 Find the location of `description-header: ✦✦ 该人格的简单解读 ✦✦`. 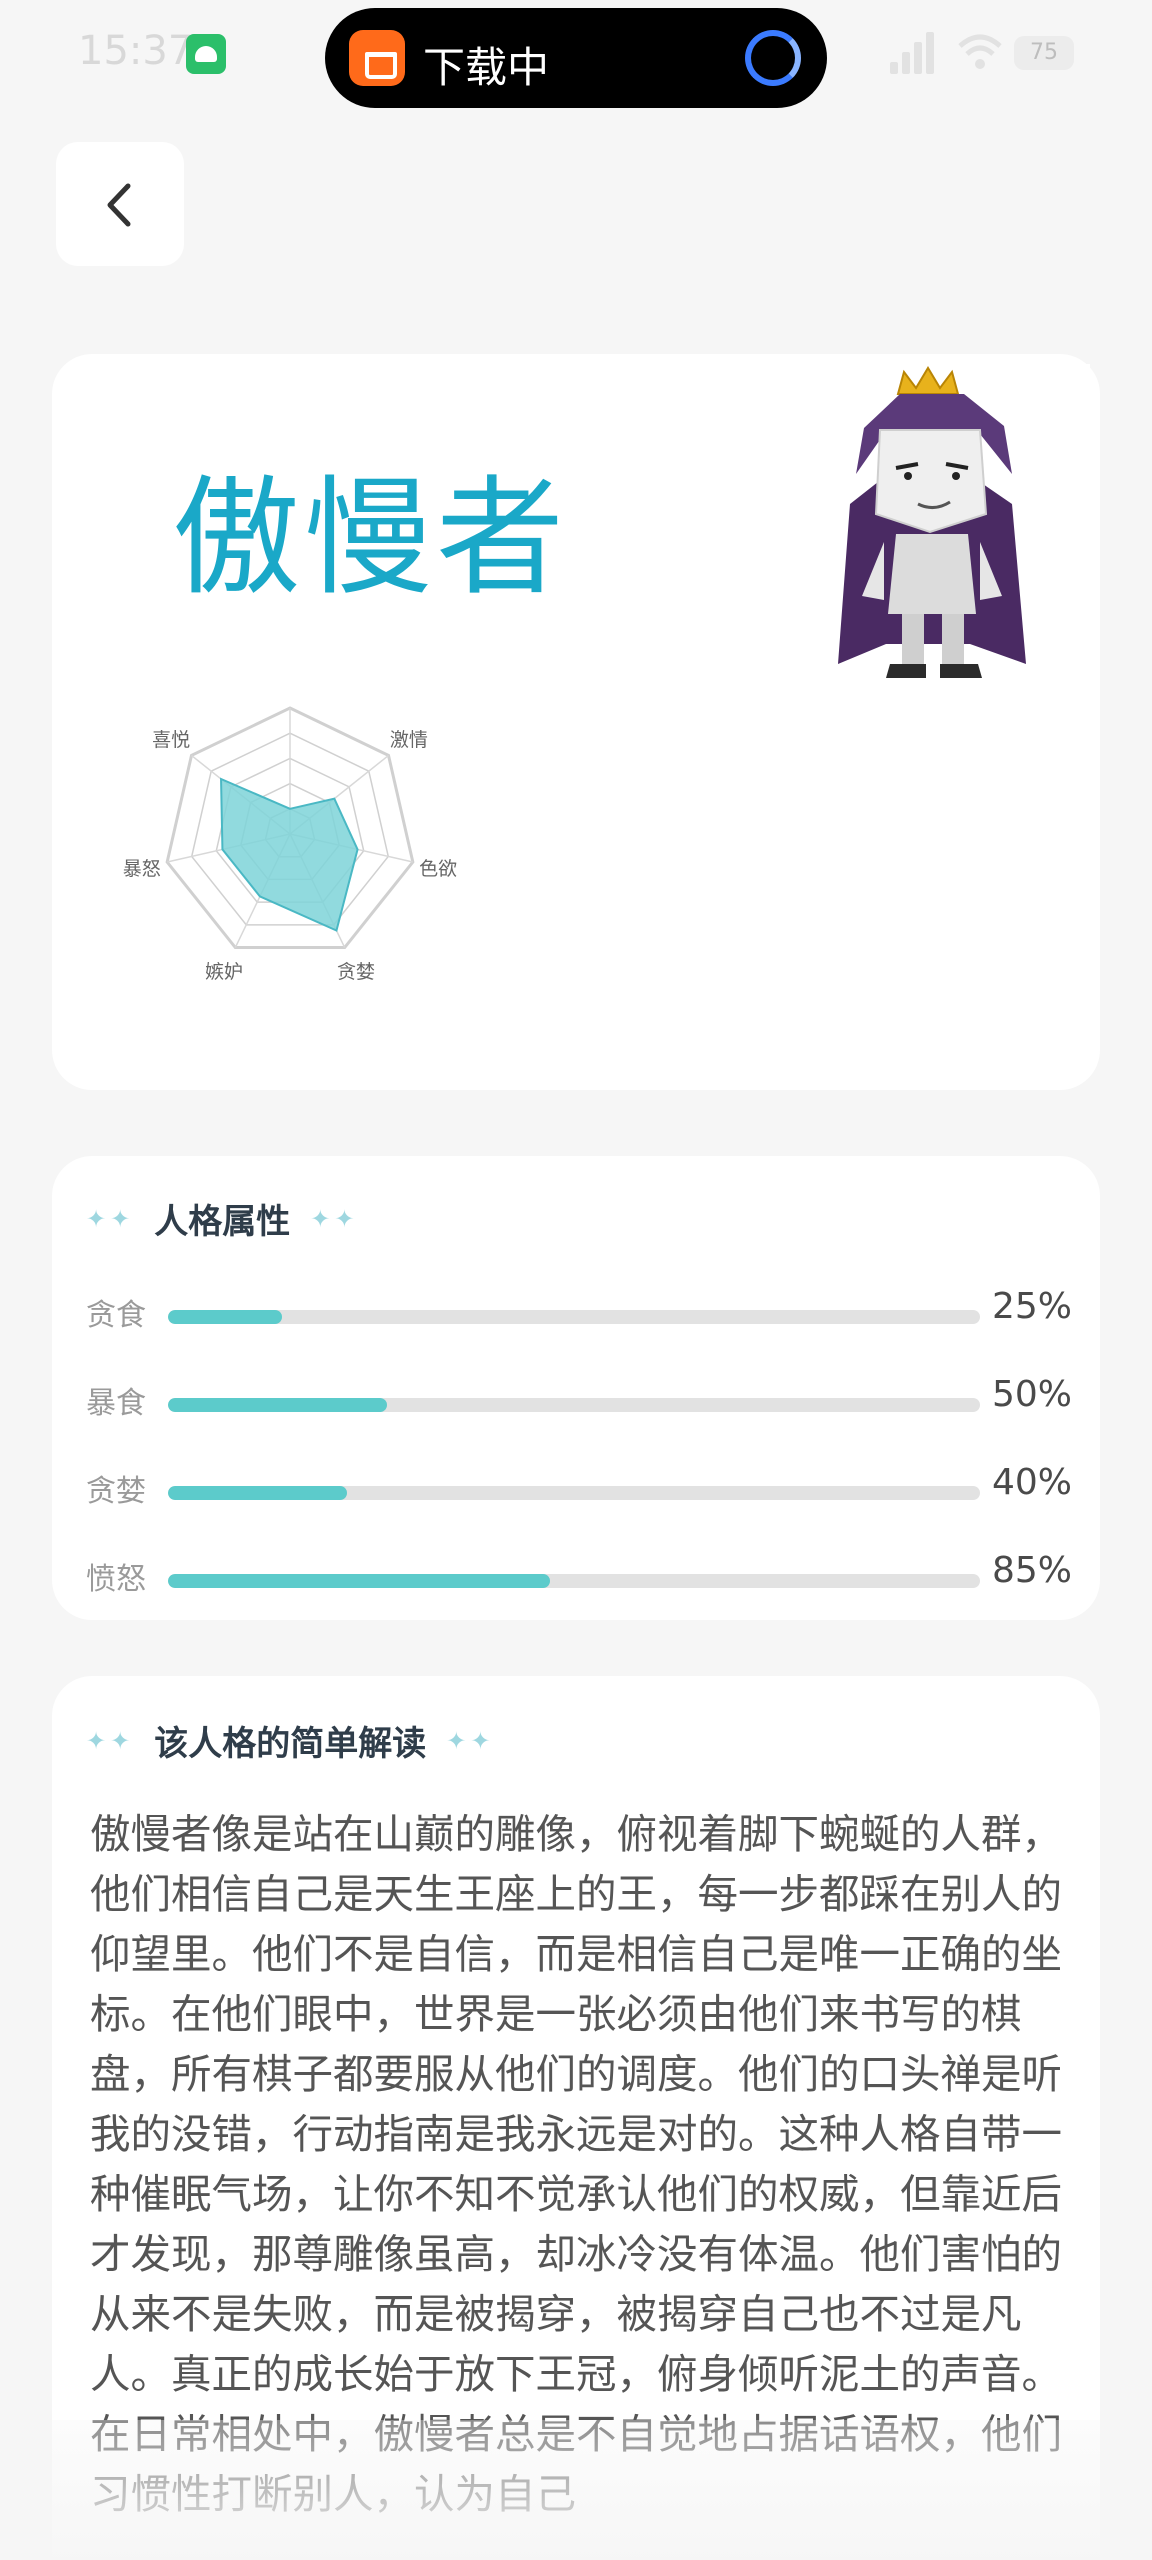

description-header: ✦✦ 该人格的简单解读 ✦✦ is located at coordinates (290, 1740).